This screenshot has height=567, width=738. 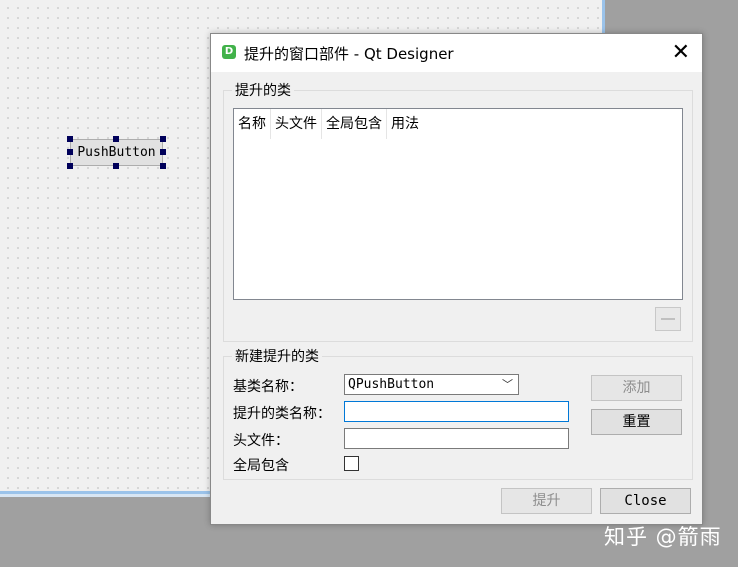 What do you see at coordinates (456, 438) in the screenshot?
I see `header-file-input` at bounding box center [456, 438].